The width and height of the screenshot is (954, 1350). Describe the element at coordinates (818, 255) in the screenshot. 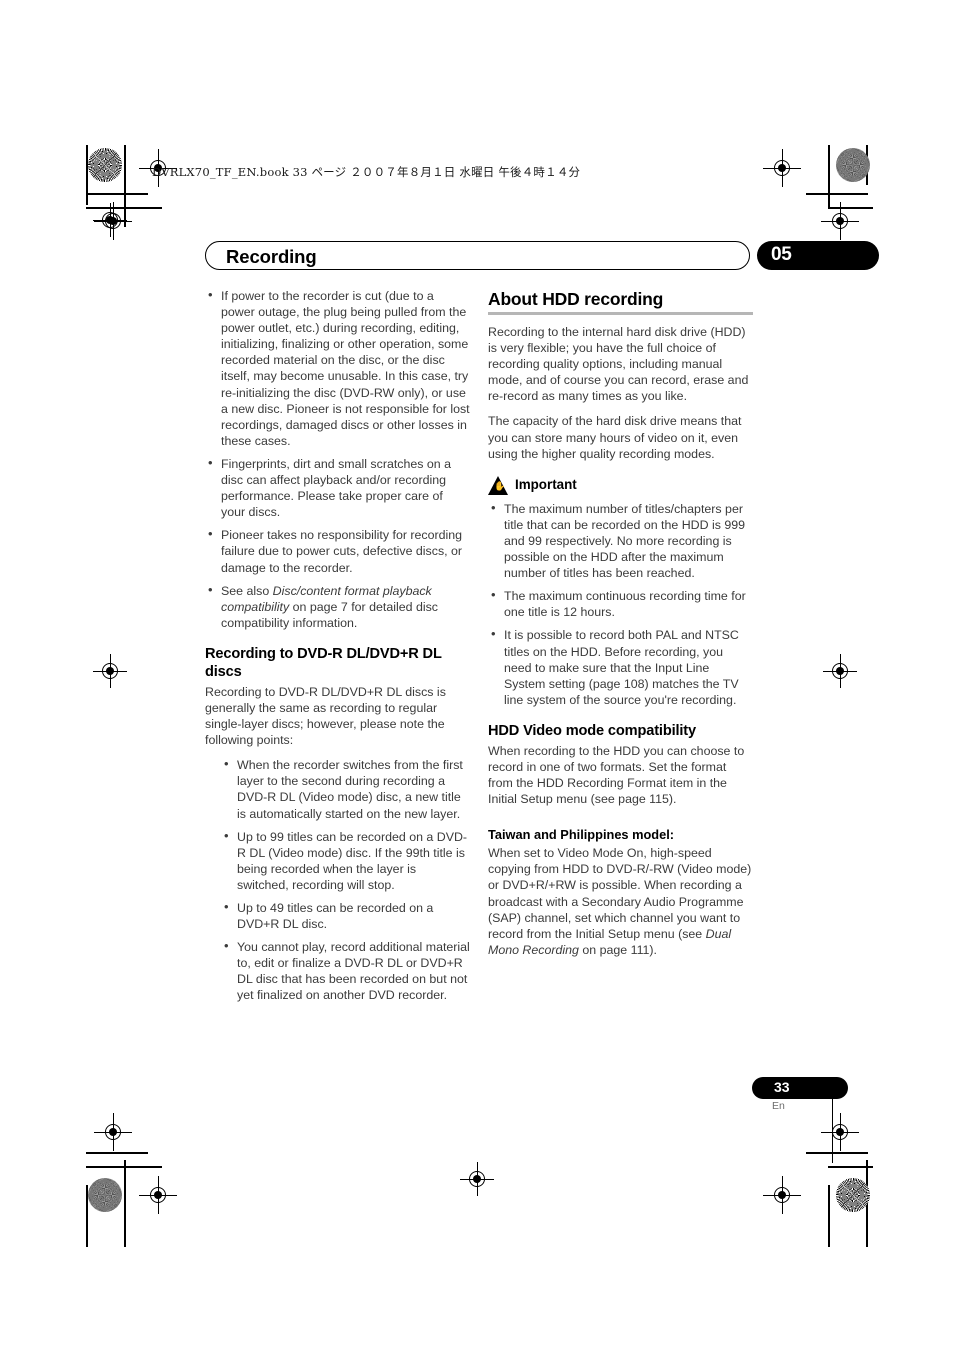

I see `chapter-number-badge: 05` at that location.